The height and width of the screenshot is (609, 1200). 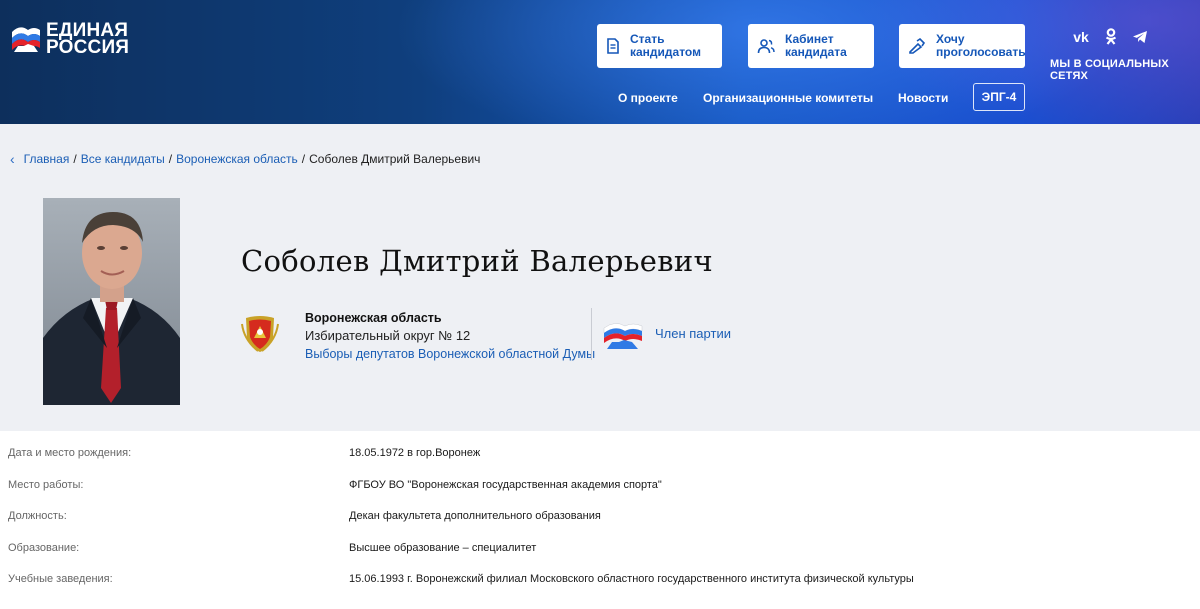 I want to click on social-label: МЫ В СОЦИАЛЬНЫХ СЕТЯХ, so click(x=1109, y=70).